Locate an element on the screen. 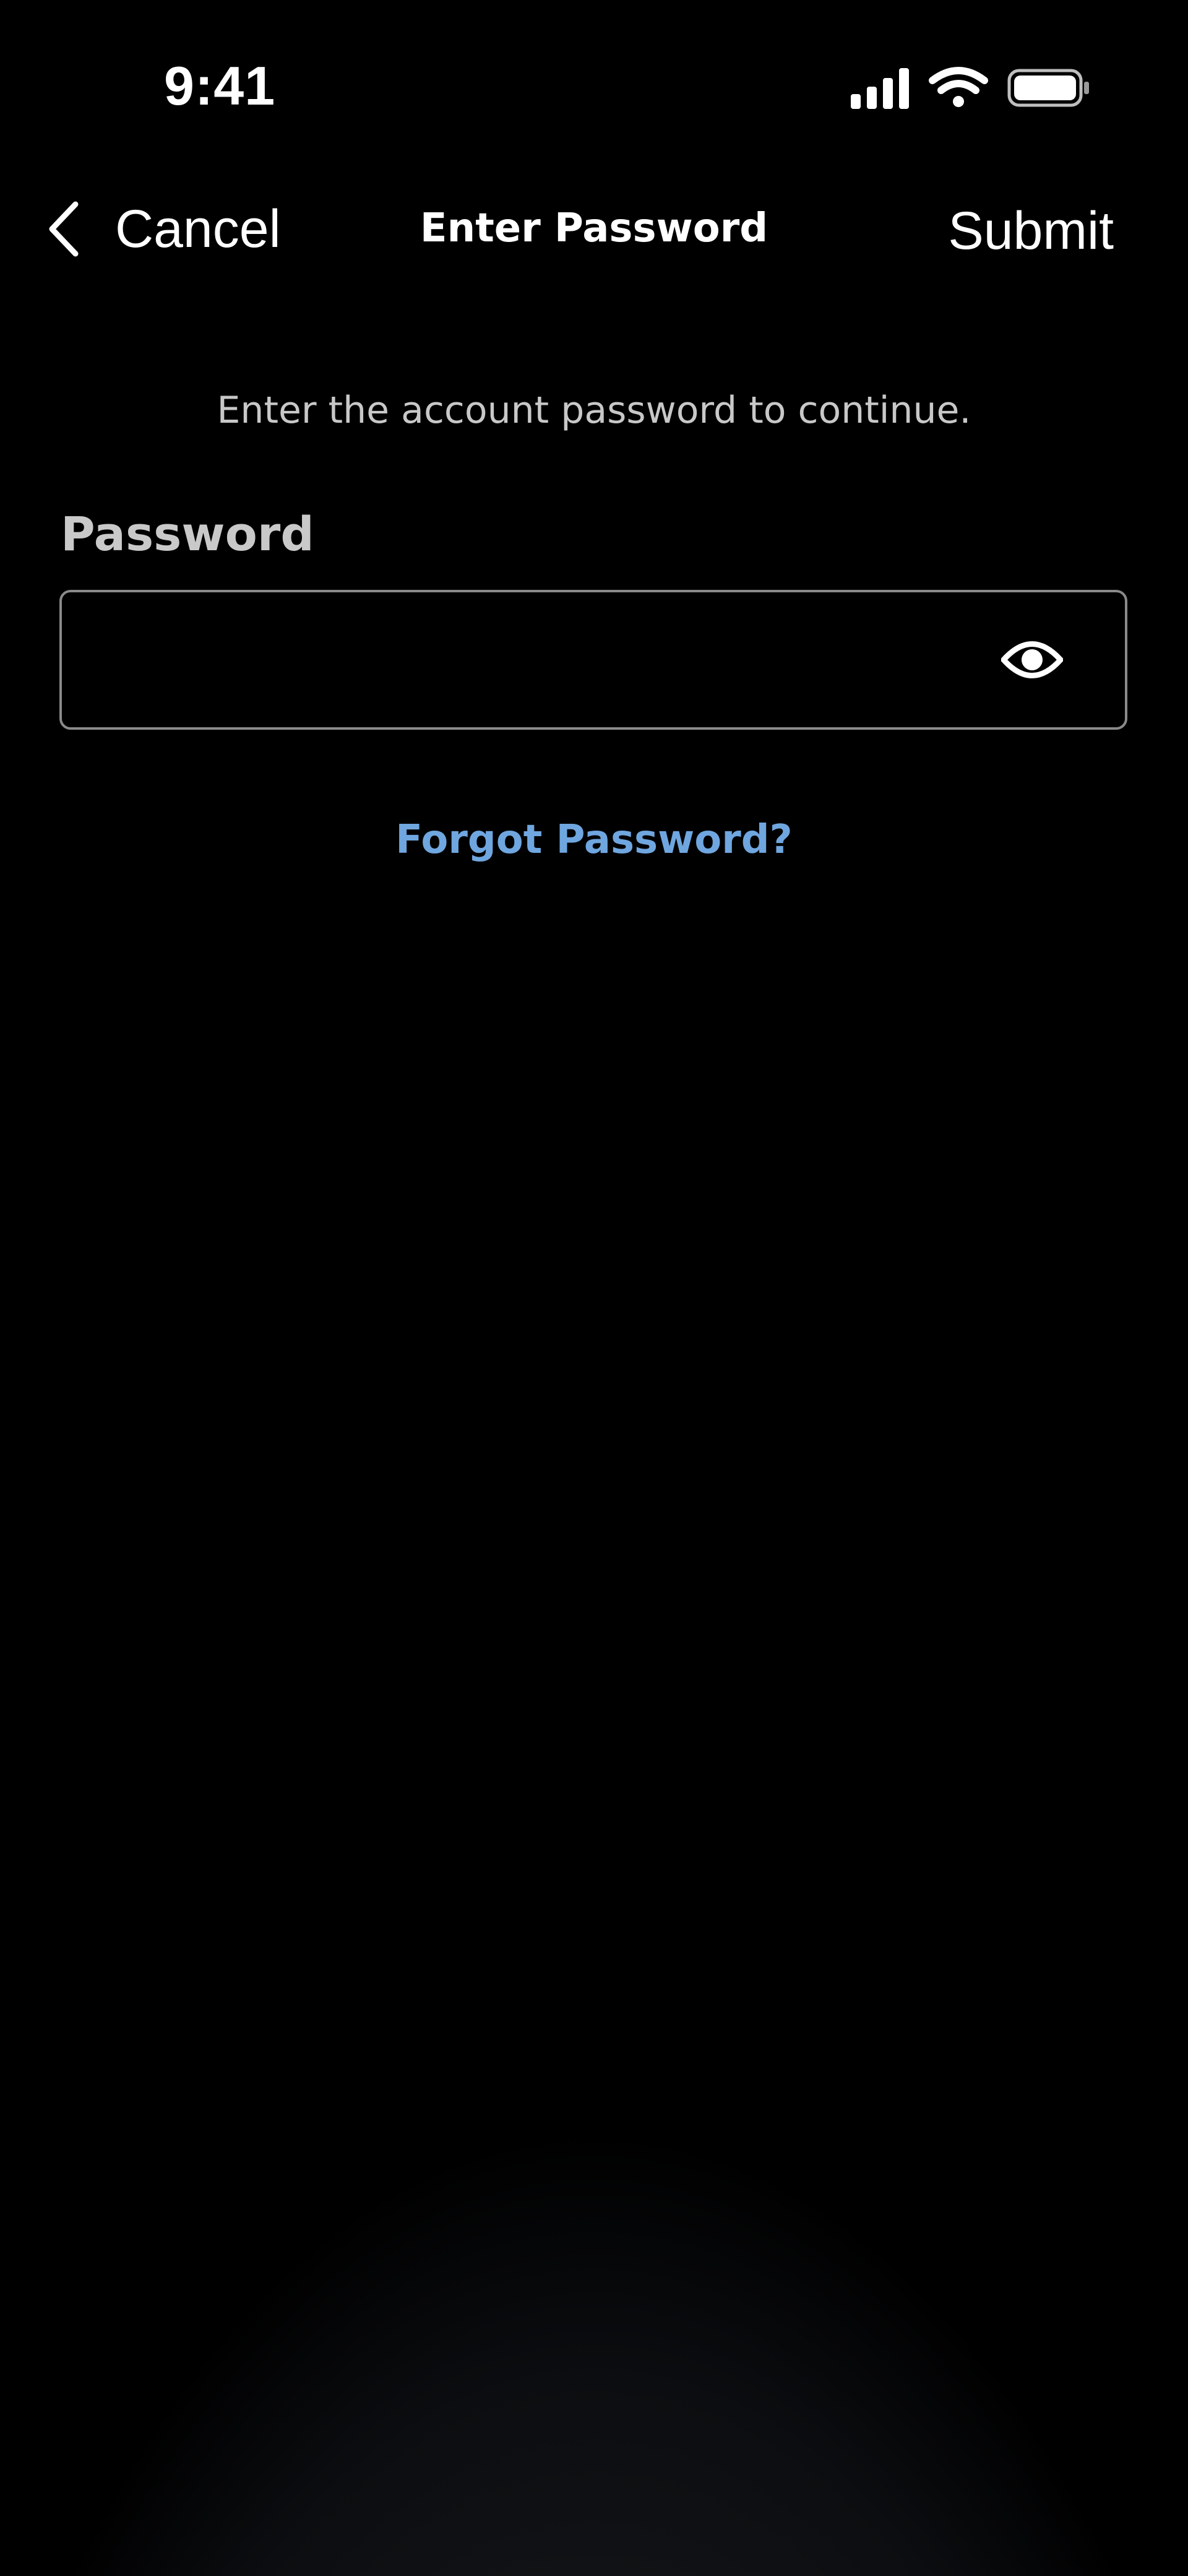 This screenshot has width=1188, height=2576. battery-icon is located at coordinates (1048, 88).